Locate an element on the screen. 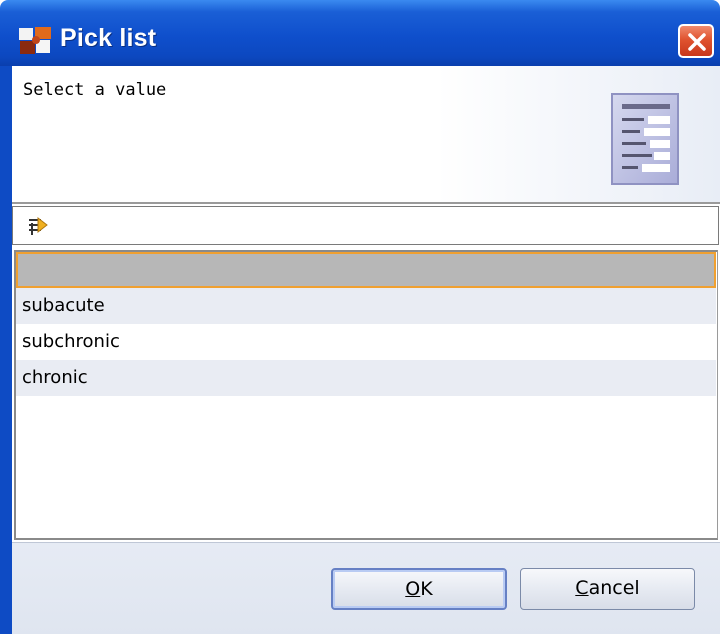  instruction-text: Select a value is located at coordinates (95, 90).